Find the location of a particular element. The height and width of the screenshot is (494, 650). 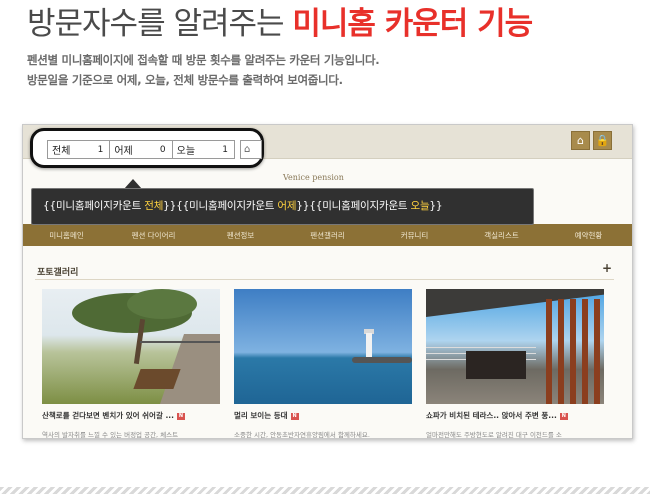

gallery-card: 멀리 보이는 등대 N 소중한 시간, 안동초반자연휴양림에서 함께하세요. is located at coordinates (323, 364).